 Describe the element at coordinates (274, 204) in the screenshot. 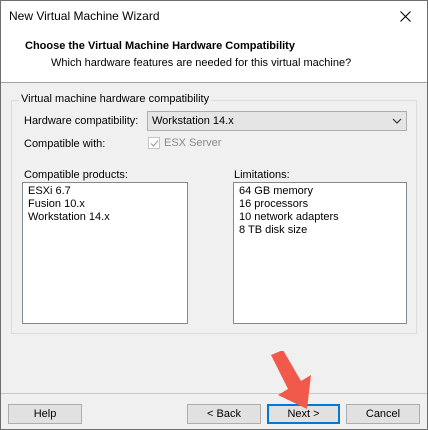

I see `list-item: 16 processors` at that location.